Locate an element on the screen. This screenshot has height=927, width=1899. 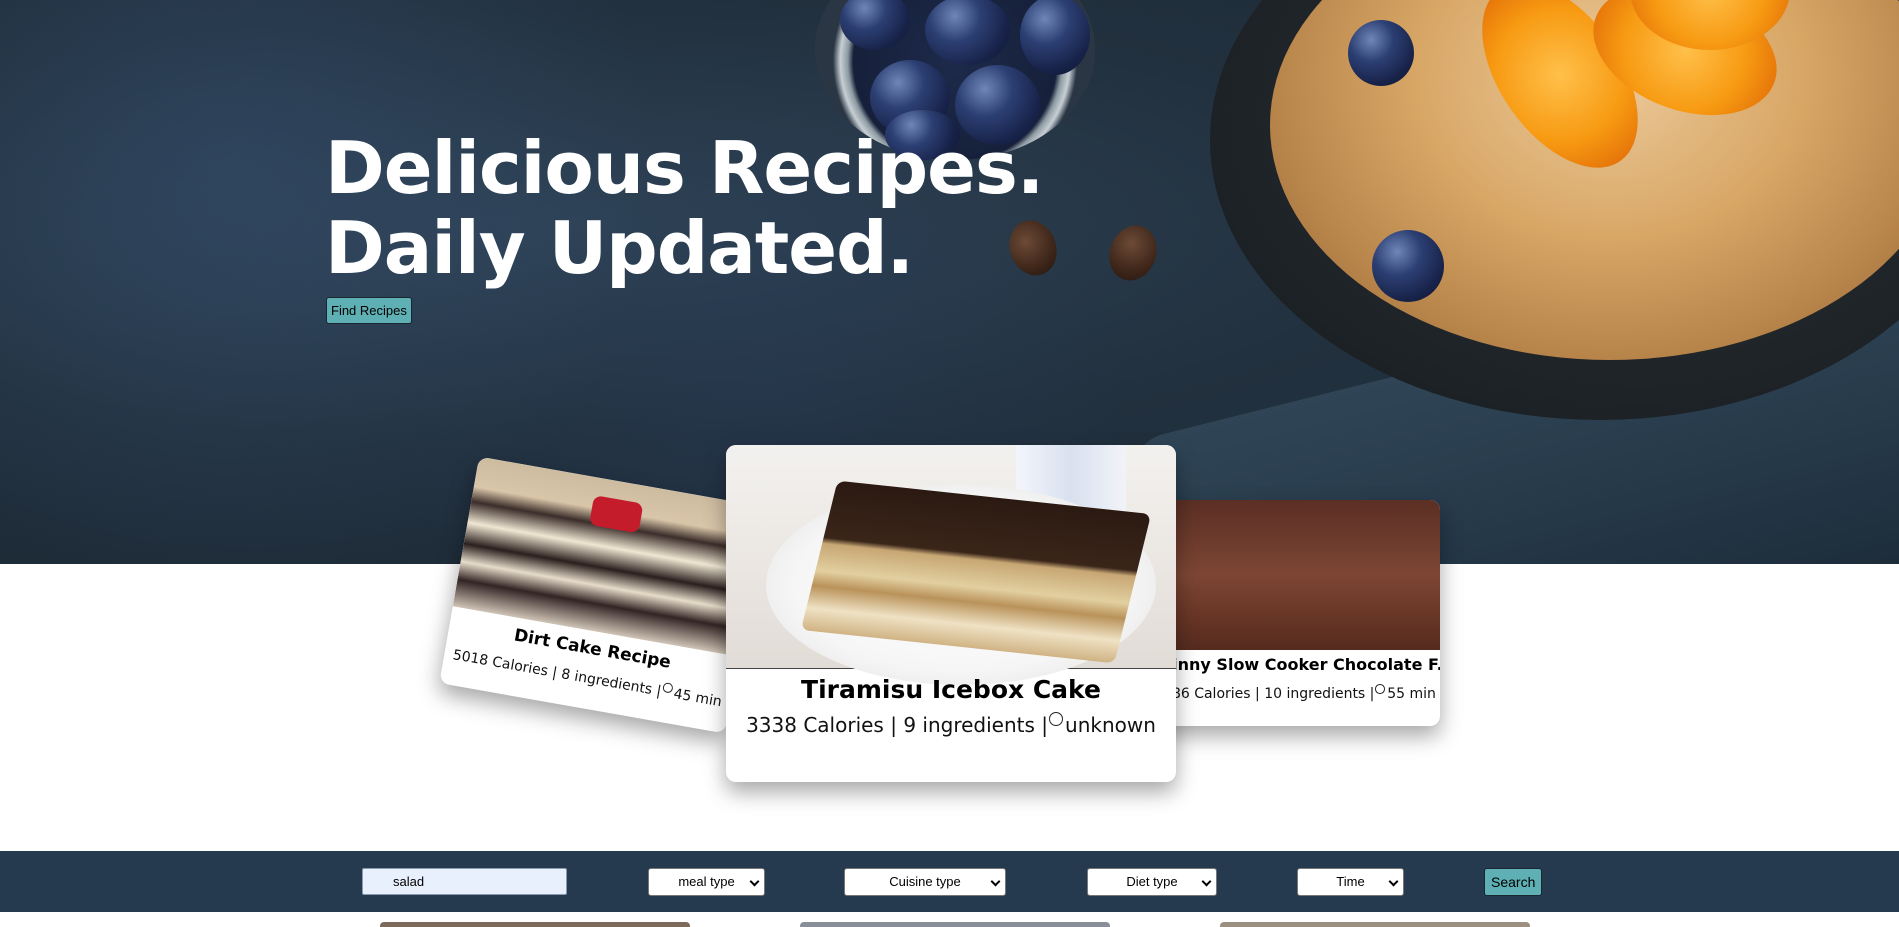
recipe-ingredients: 9 ingredients is located at coordinates (969, 725).